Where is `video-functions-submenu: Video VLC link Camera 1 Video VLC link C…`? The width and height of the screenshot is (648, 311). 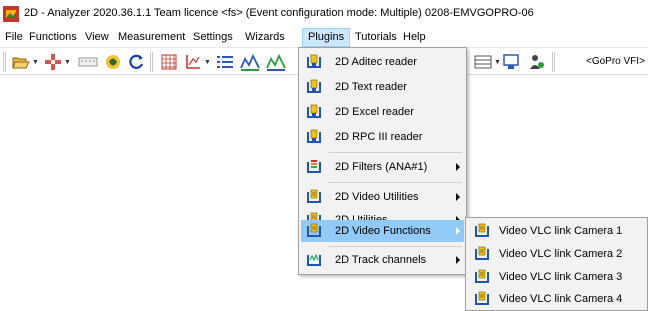 video-functions-submenu: Video VLC link Camera 1 Video VLC link C… is located at coordinates (556, 264).